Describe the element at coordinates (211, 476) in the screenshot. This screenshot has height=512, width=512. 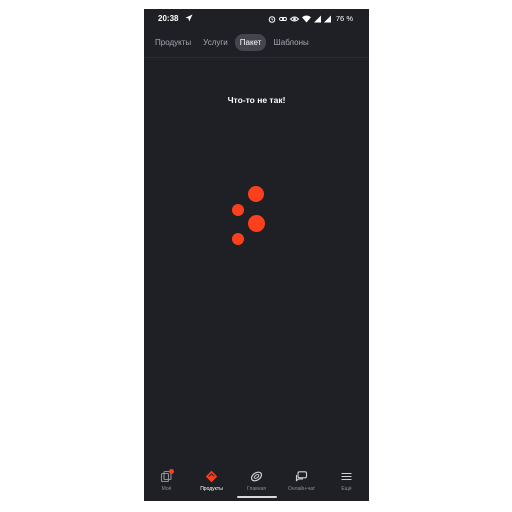
I see `products-icon` at that location.